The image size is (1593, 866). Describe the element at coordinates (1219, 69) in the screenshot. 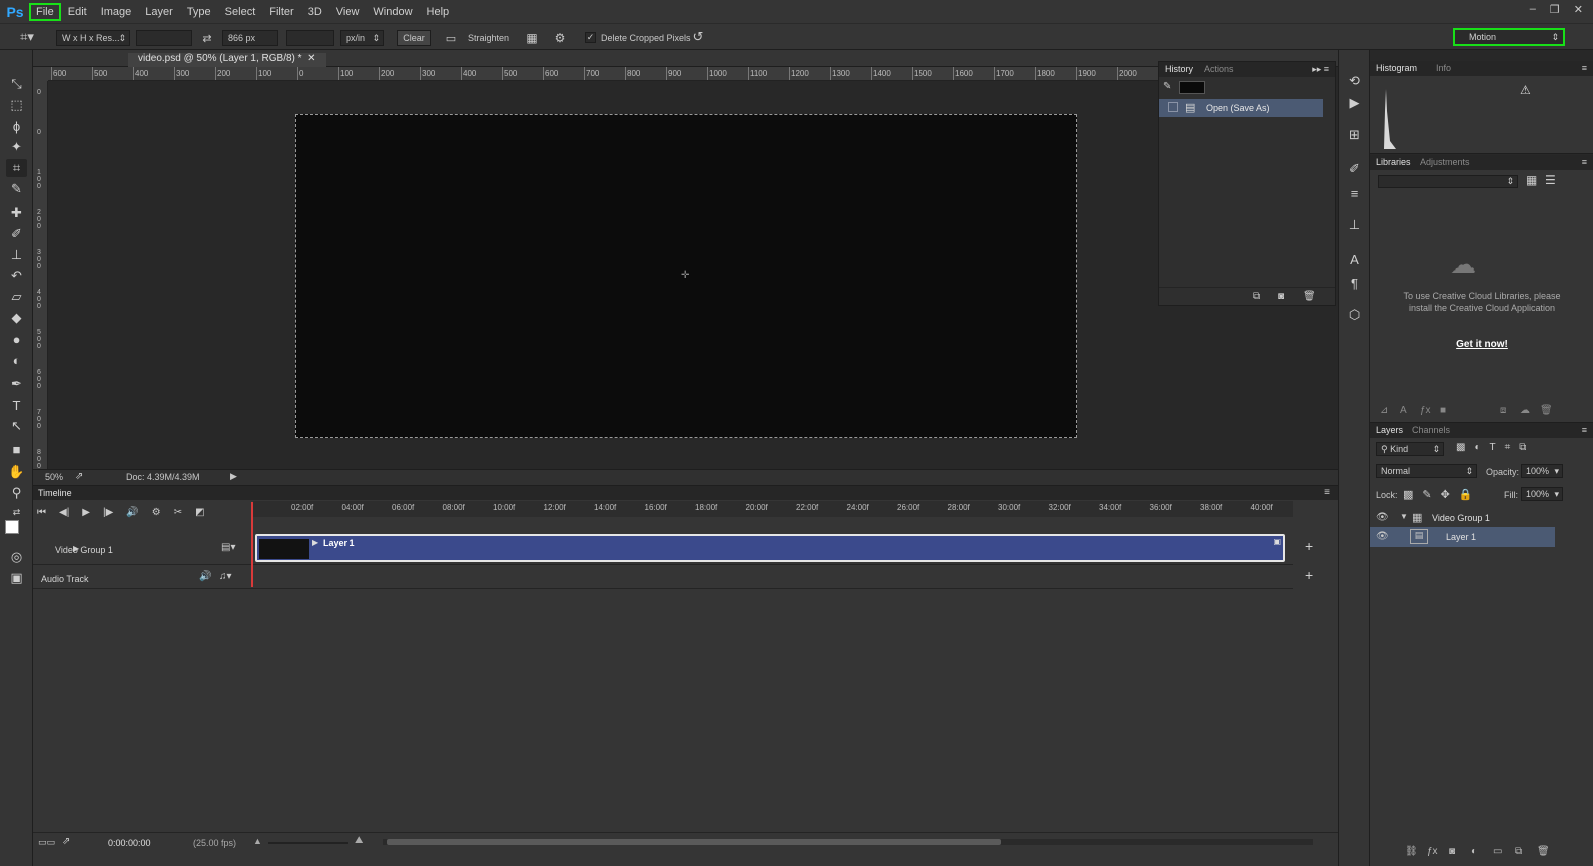

I see `tab-actions: Actions` at that location.